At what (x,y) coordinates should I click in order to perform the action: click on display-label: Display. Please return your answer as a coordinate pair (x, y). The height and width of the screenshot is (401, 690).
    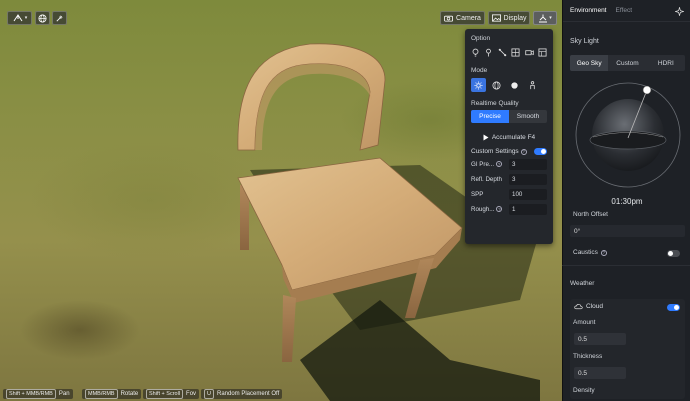
    Looking at the image, I should click on (515, 18).